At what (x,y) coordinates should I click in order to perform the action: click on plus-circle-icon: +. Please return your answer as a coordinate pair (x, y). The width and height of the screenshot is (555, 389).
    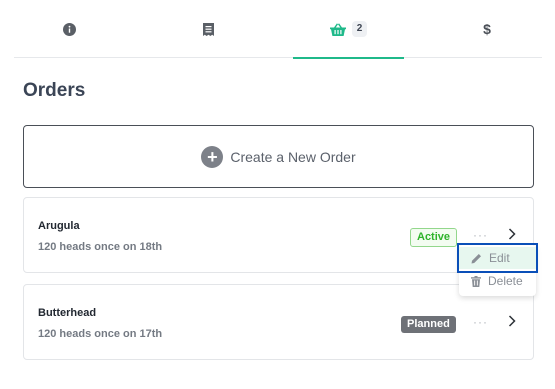
    Looking at the image, I should click on (212, 156).